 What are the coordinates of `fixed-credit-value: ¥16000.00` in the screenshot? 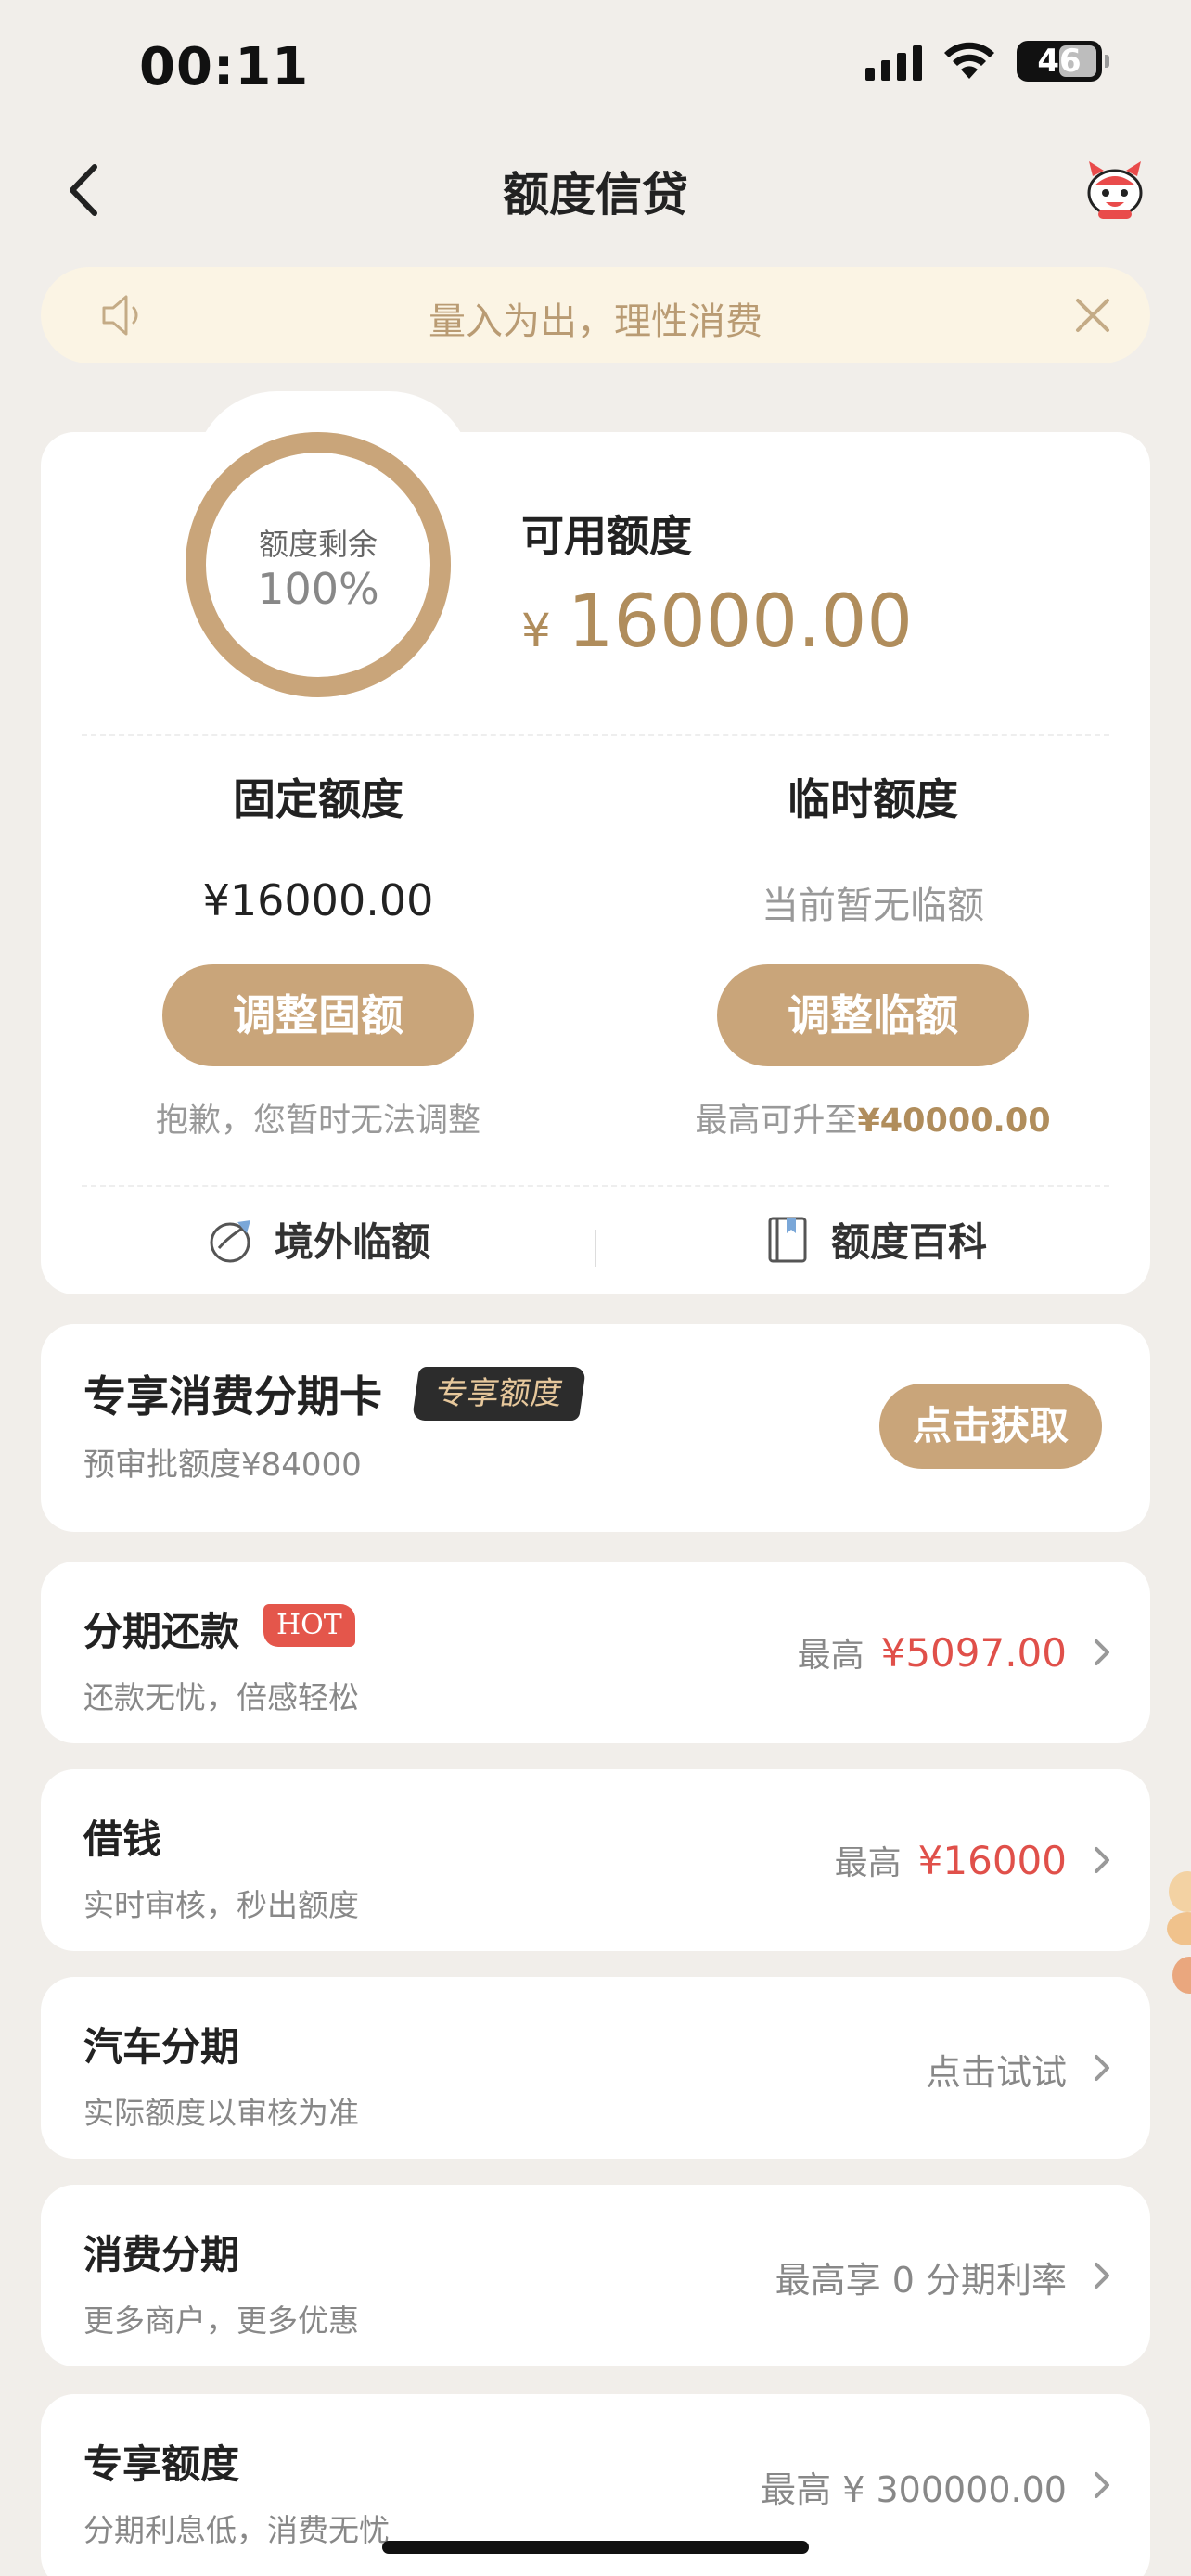 It's located at (318, 900).